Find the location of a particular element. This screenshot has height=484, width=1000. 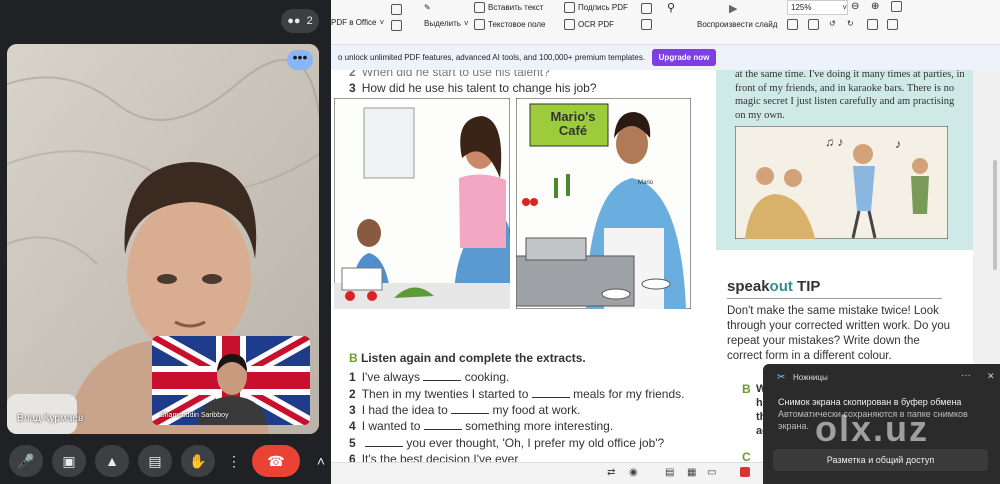

fit-page-icon is located at coordinates (896, 6).